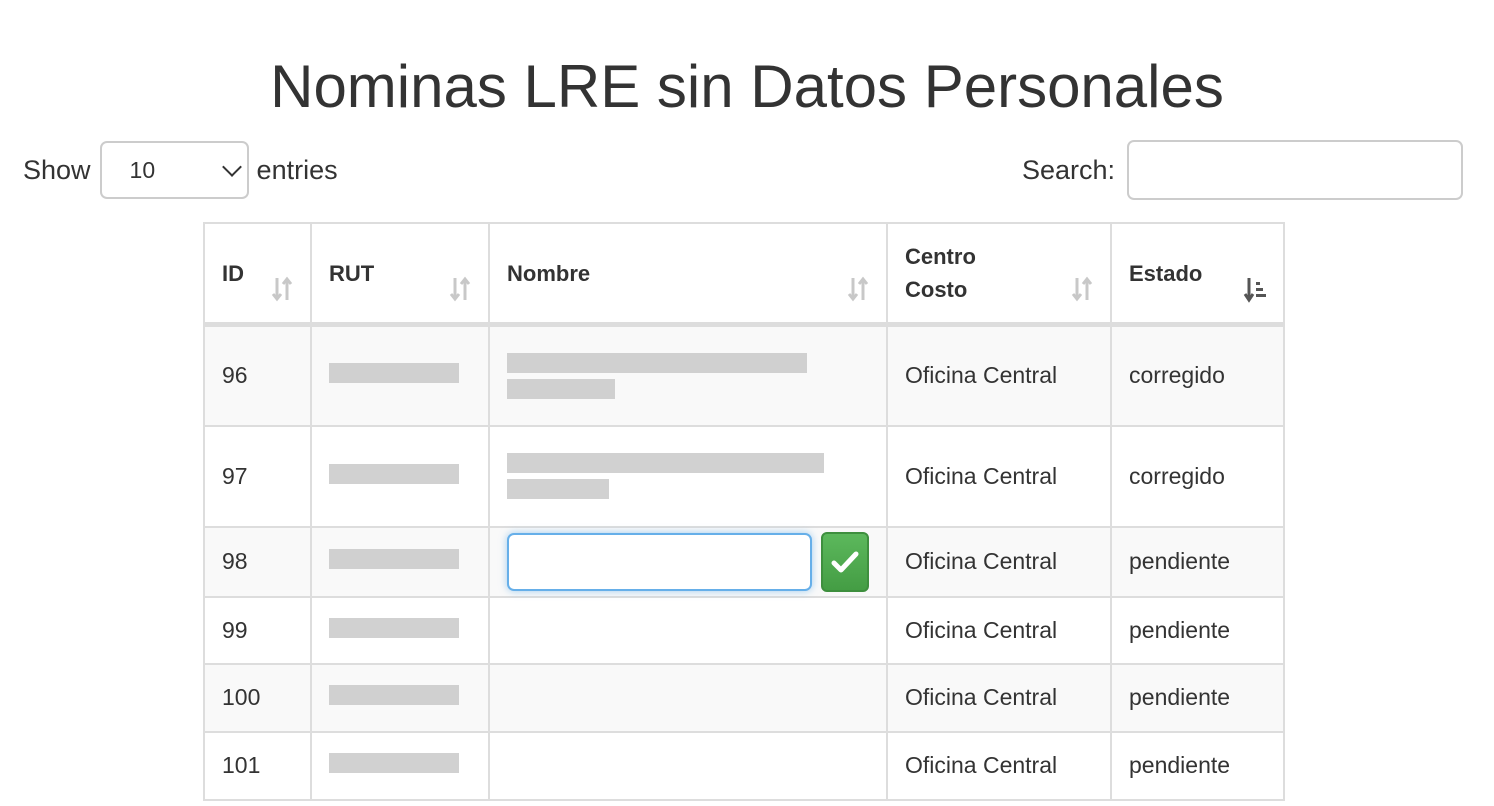 This screenshot has width=1494, height=806. What do you see at coordinates (400, 274) in the screenshot?
I see `column-header-rut: RUT` at bounding box center [400, 274].